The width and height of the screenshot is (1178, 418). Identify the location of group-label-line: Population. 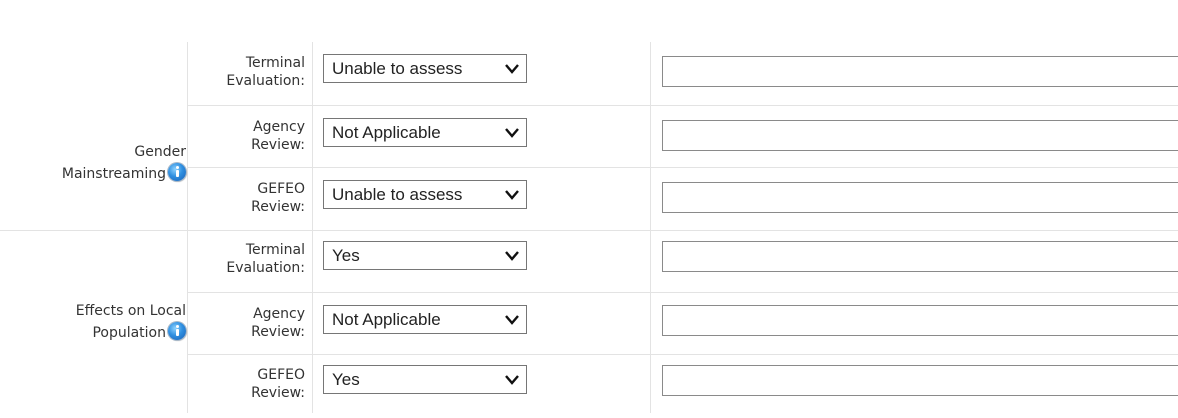
(129, 333).